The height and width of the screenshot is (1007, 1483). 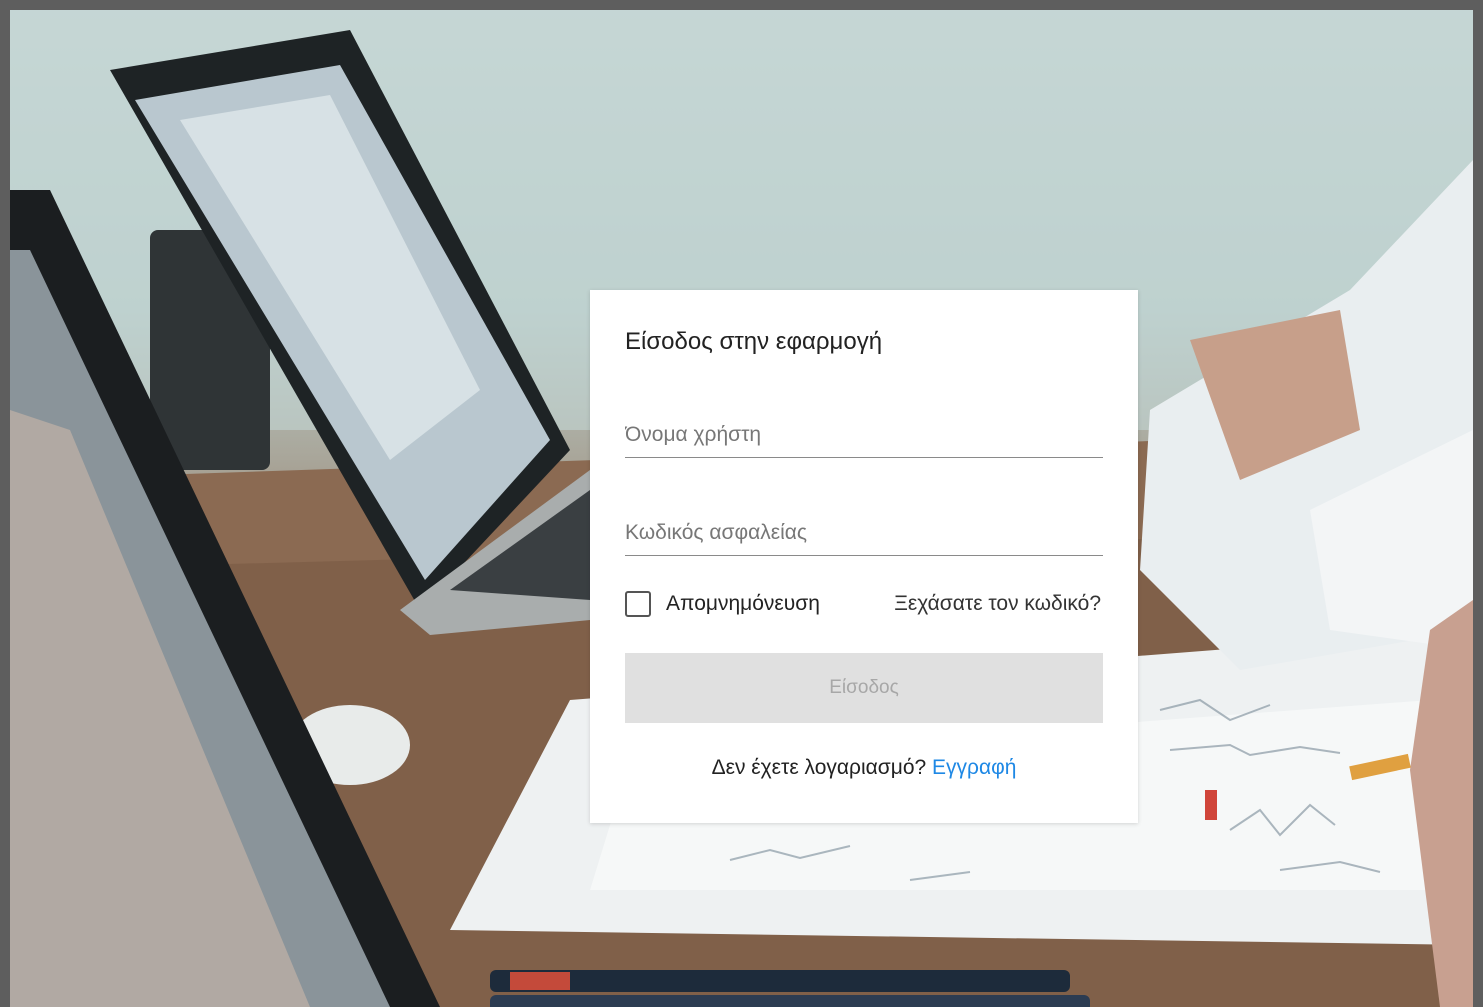 I want to click on no-account-text: Δεν έχετε λογαριασμό?, so click(x=822, y=767).